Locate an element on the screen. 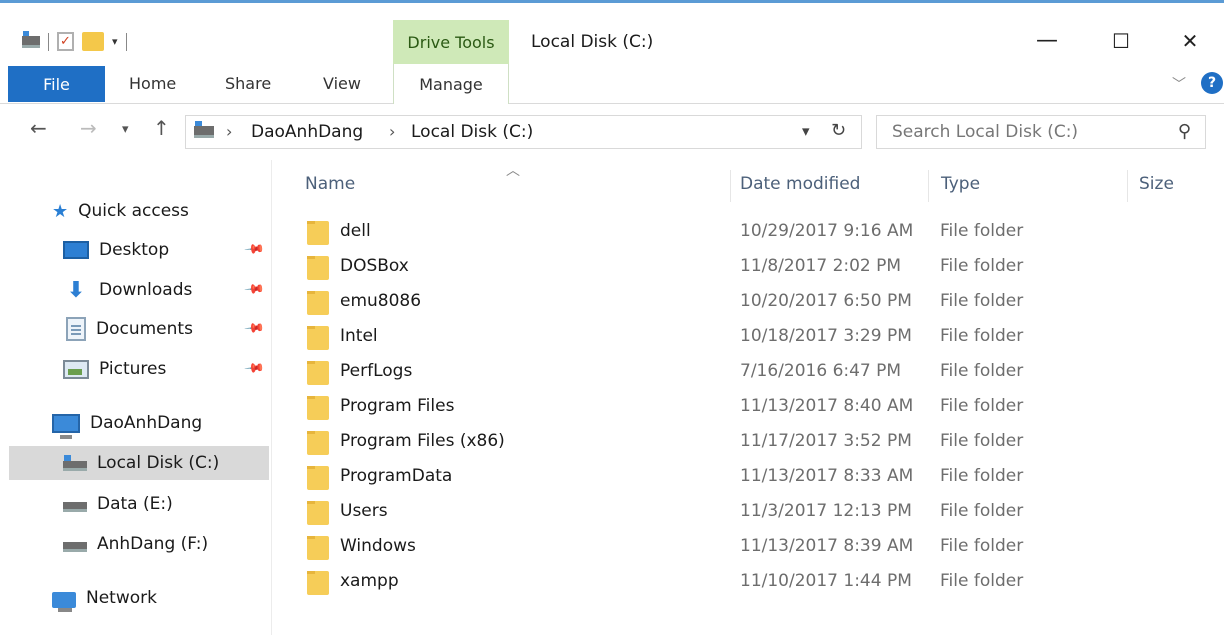 The image size is (1224, 635). window-top-border is located at coordinates (612, 5).